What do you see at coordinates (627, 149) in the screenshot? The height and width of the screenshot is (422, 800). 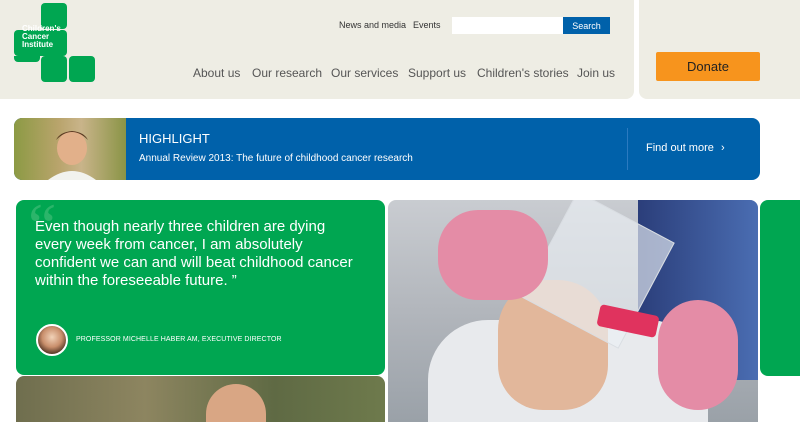 I see `banner-divider` at bounding box center [627, 149].